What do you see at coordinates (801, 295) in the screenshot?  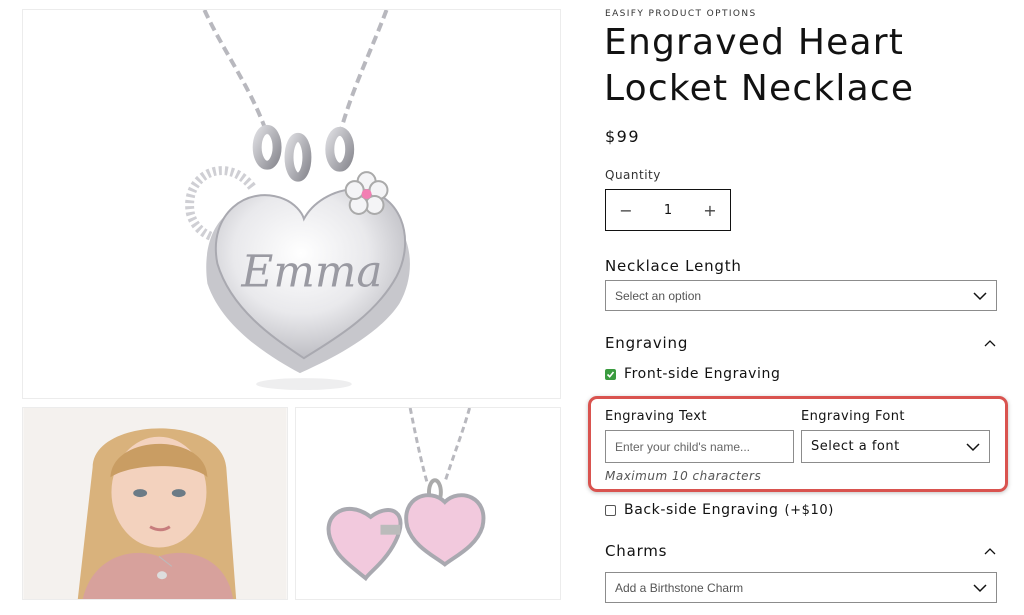 I see `necklace-length-select: Select an option` at bounding box center [801, 295].